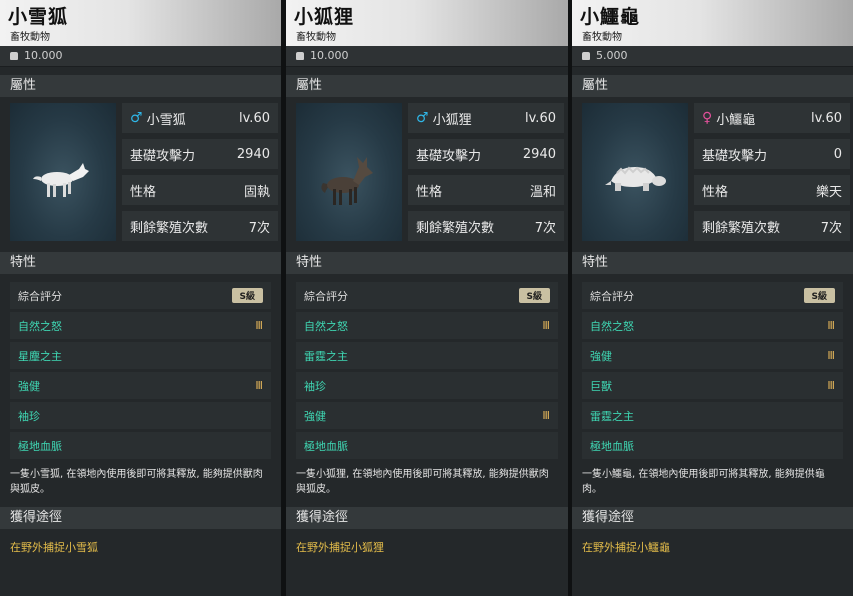 This screenshot has height=596, width=853. What do you see at coordinates (772, 154) in the screenshot?
I see `attack-row: 基礎攻擊力 0` at bounding box center [772, 154].